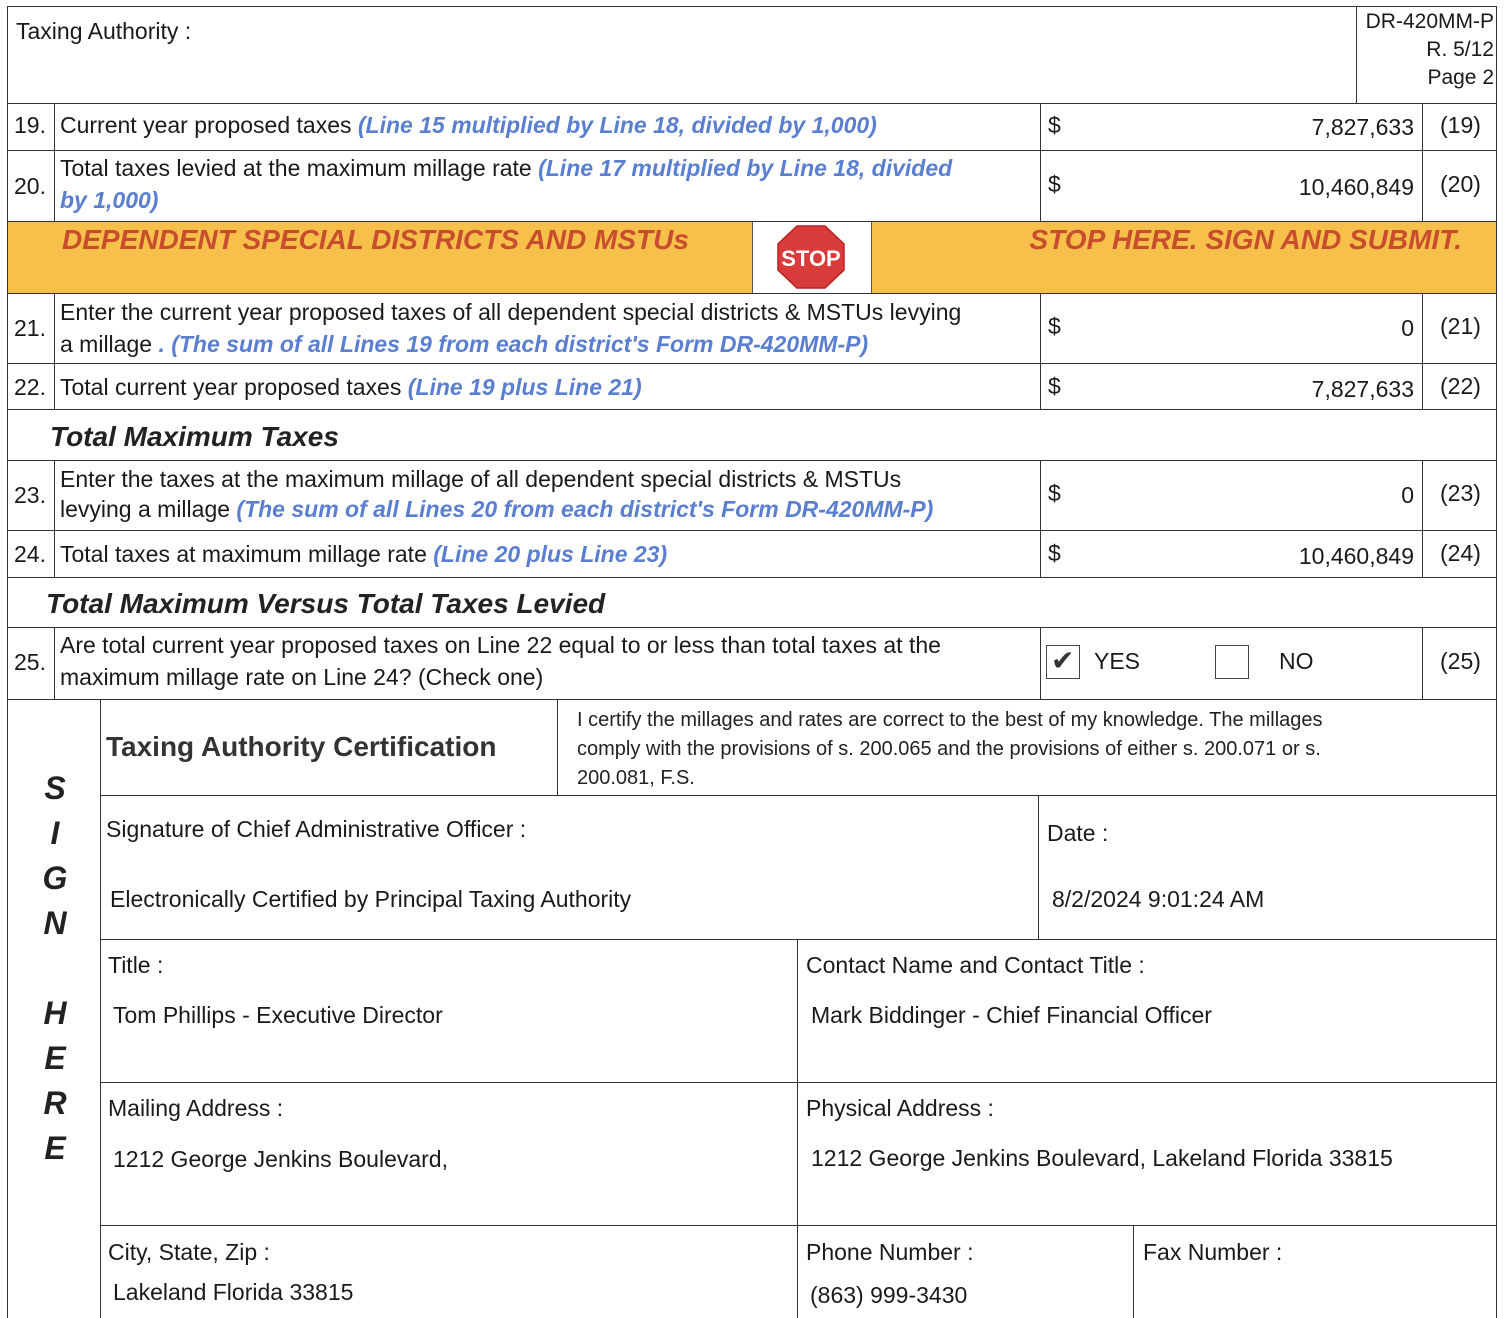 This screenshot has width=1508, height=1318. Describe the element at coordinates (524, 387) in the screenshot. I see `line-22-note: (Line 19 plus Line 21)` at that location.